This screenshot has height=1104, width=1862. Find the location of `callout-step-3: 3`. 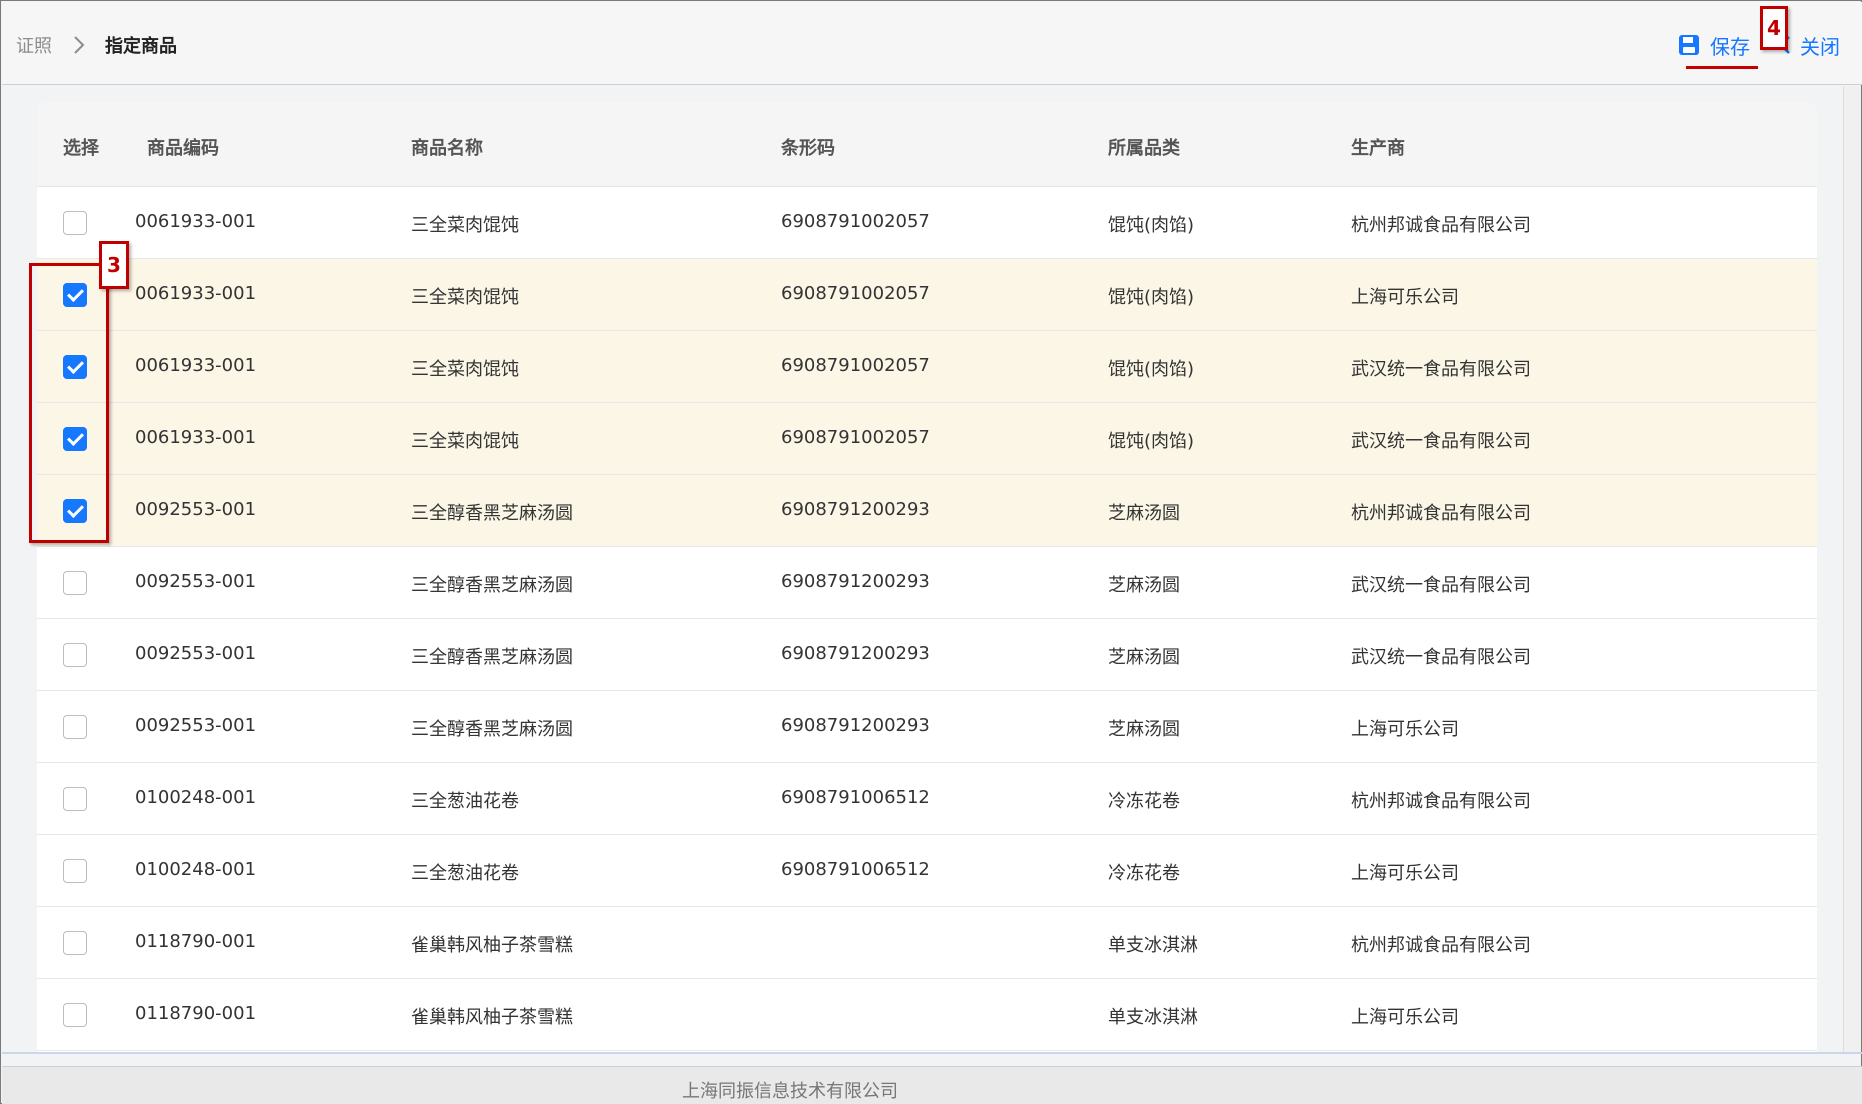

callout-step-3: 3 is located at coordinates (114, 265).